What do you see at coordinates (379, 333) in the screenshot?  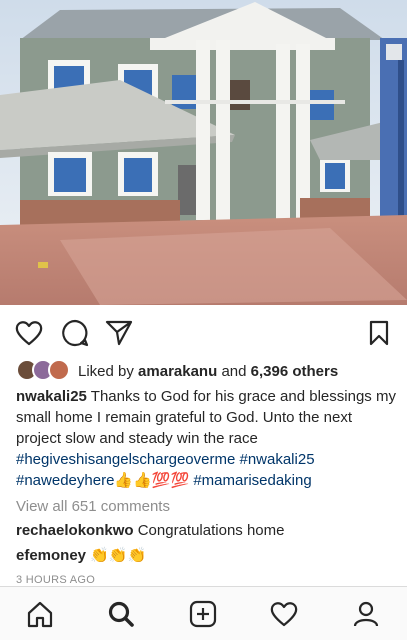 I see `bookmark-icon` at bounding box center [379, 333].